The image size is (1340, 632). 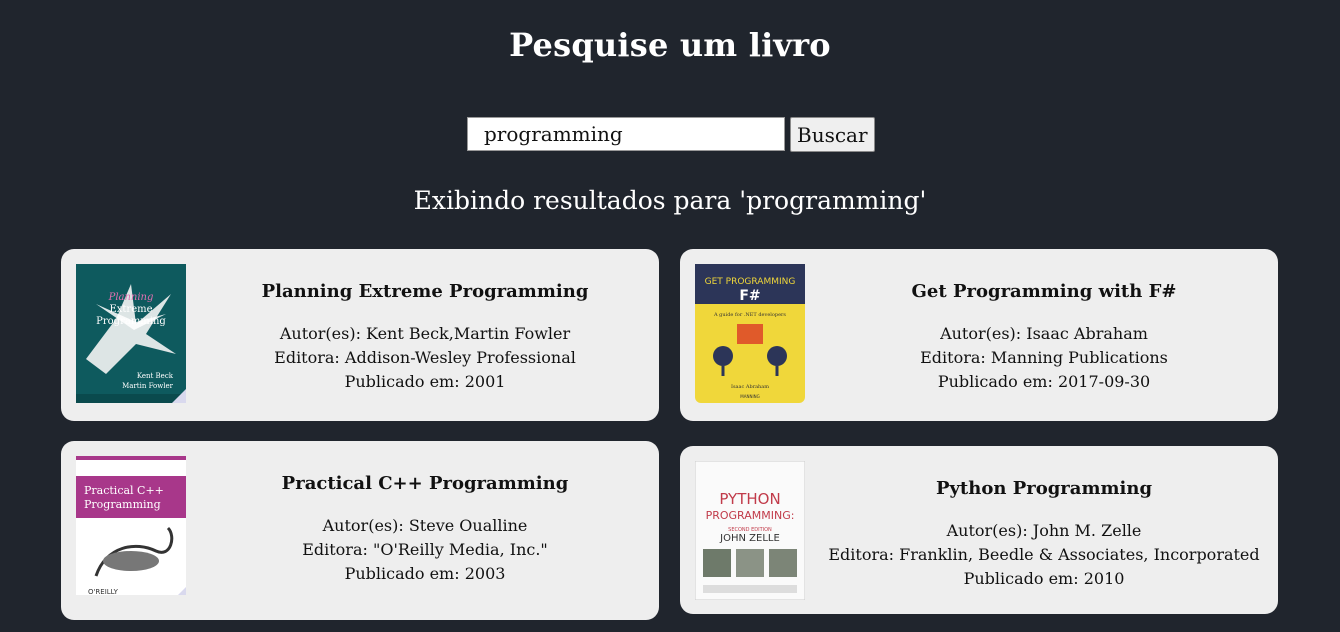 What do you see at coordinates (749, 499) in the screenshot?
I see `svg-text: PYTHON` at bounding box center [749, 499].